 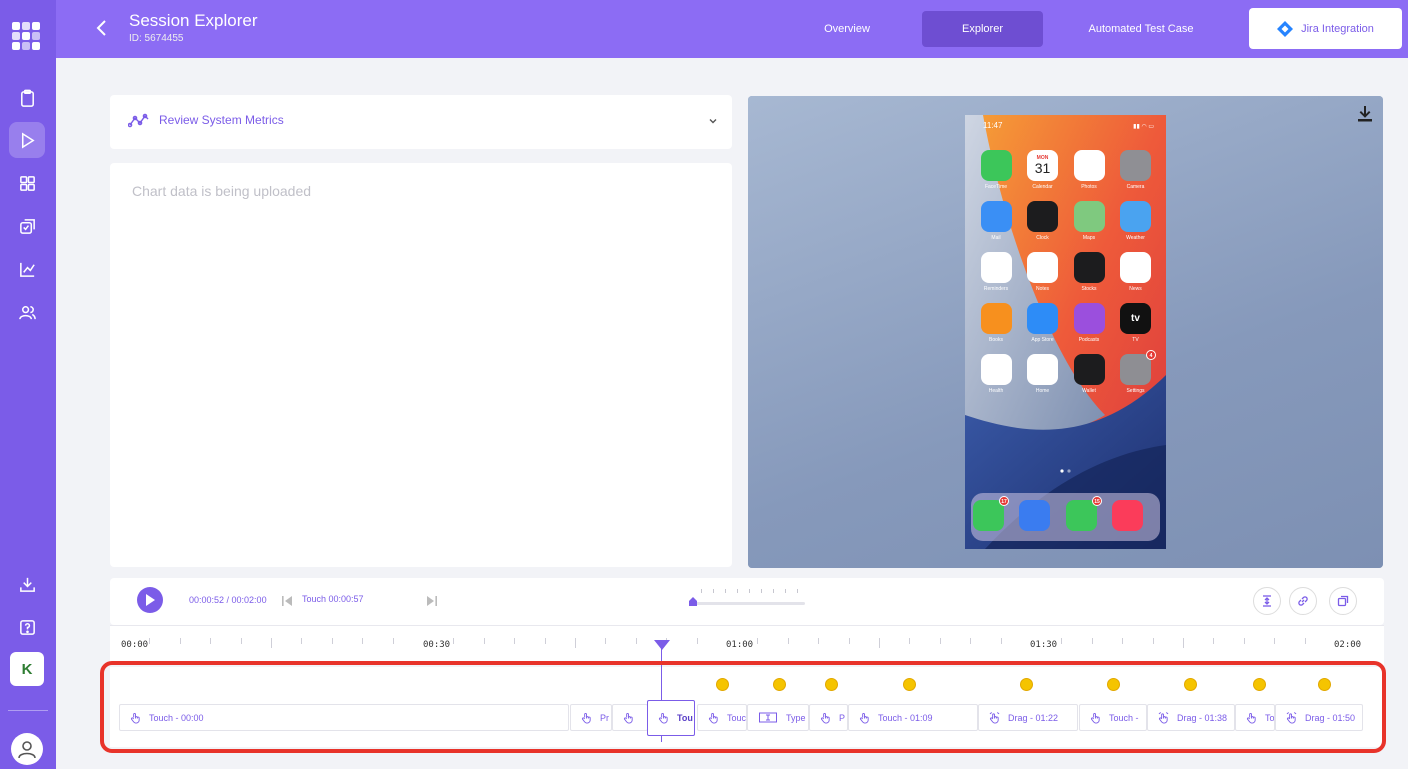 I want to click on copy-button, so click(x=1343, y=601).